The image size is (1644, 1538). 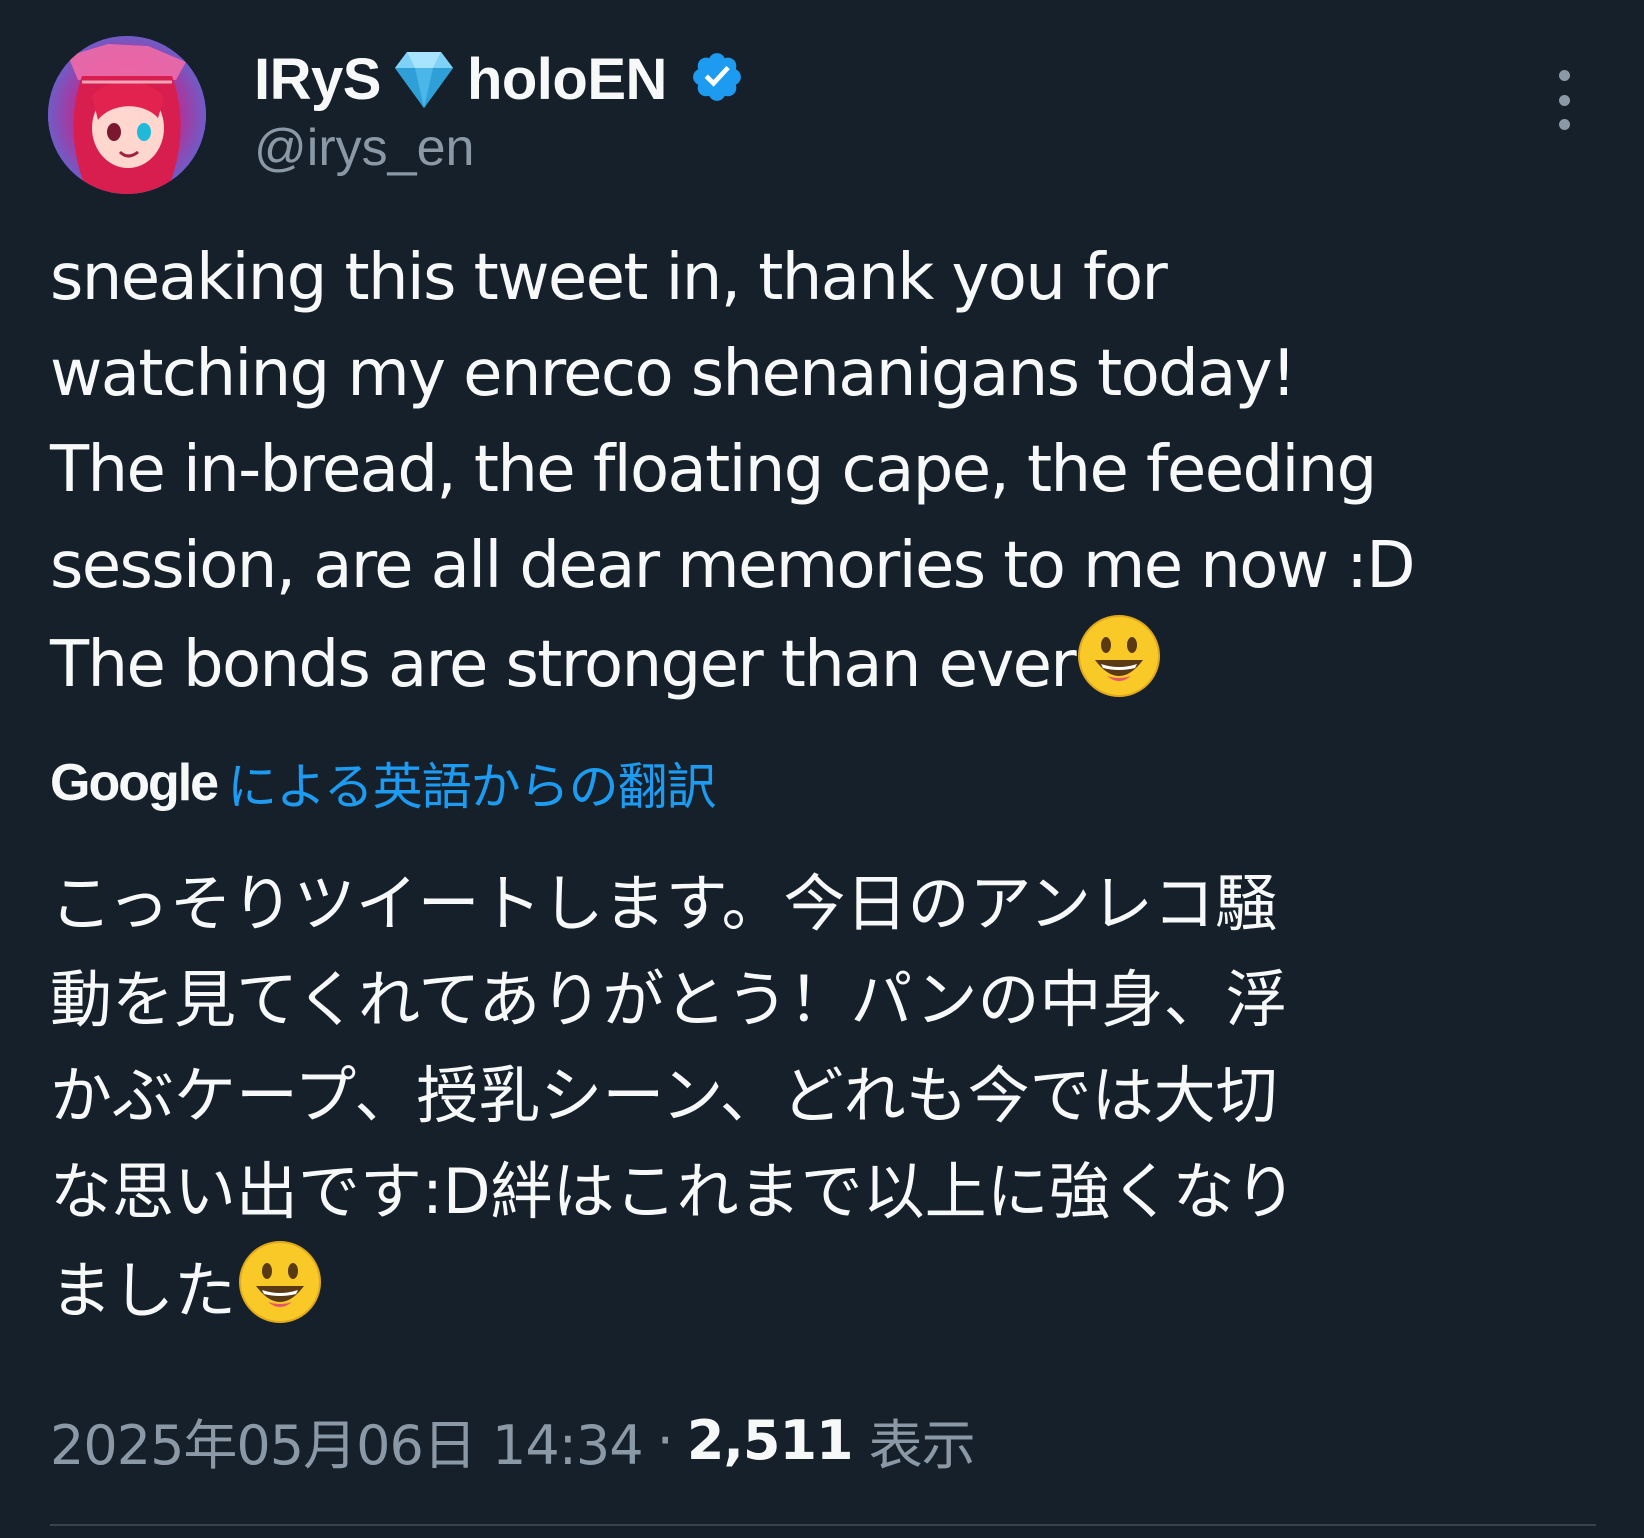 I want to click on tweet-text-line-last: The bonds are stronger than ever, so click(x=835, y=663).